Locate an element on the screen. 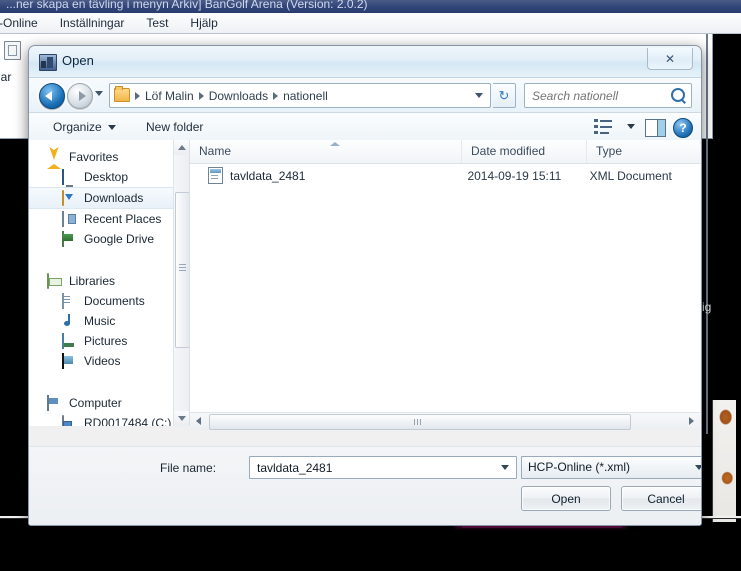 This screenshot has height=571, width=741. videos-icon is located at coordinates (70, 361).